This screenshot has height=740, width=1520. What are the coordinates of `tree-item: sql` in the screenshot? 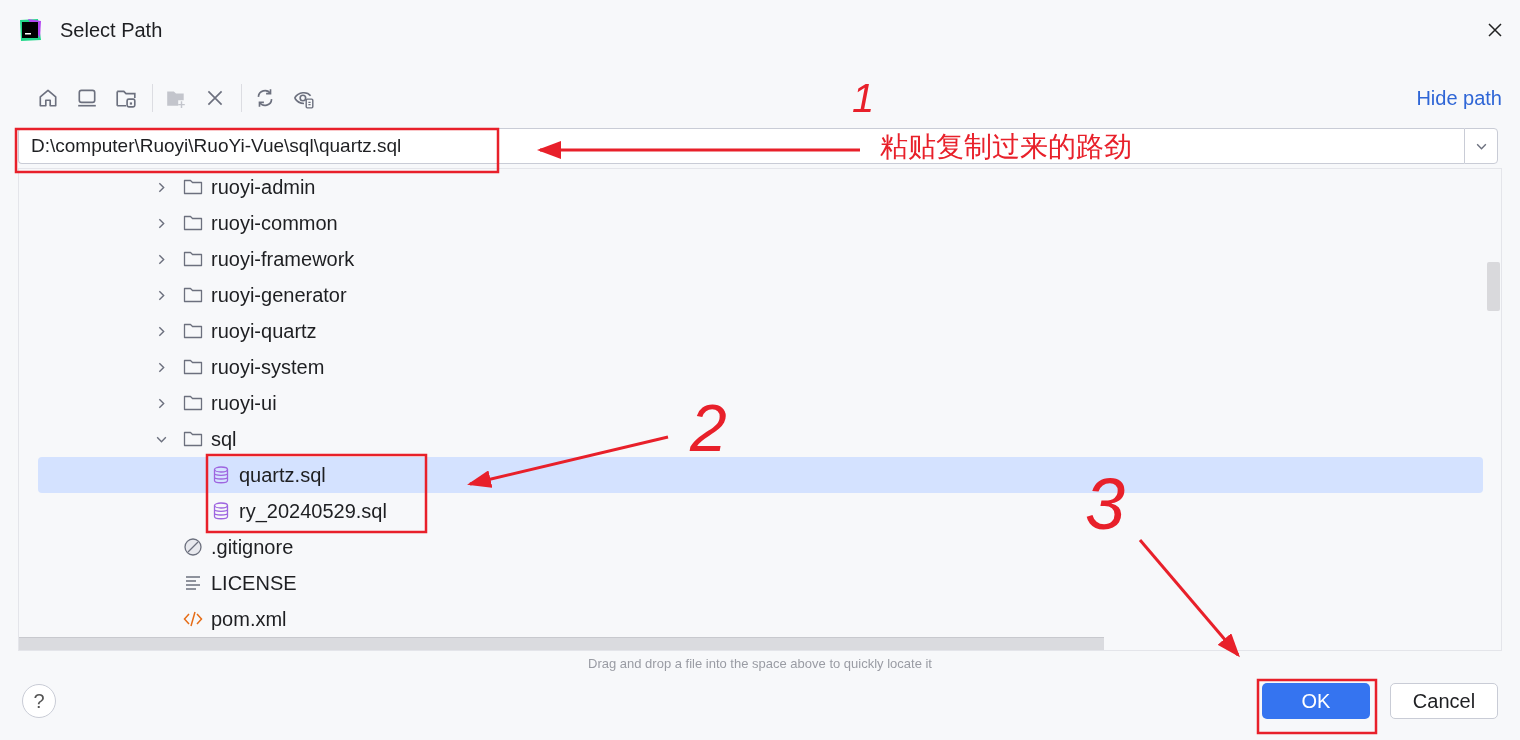 It's located at (140, 439).